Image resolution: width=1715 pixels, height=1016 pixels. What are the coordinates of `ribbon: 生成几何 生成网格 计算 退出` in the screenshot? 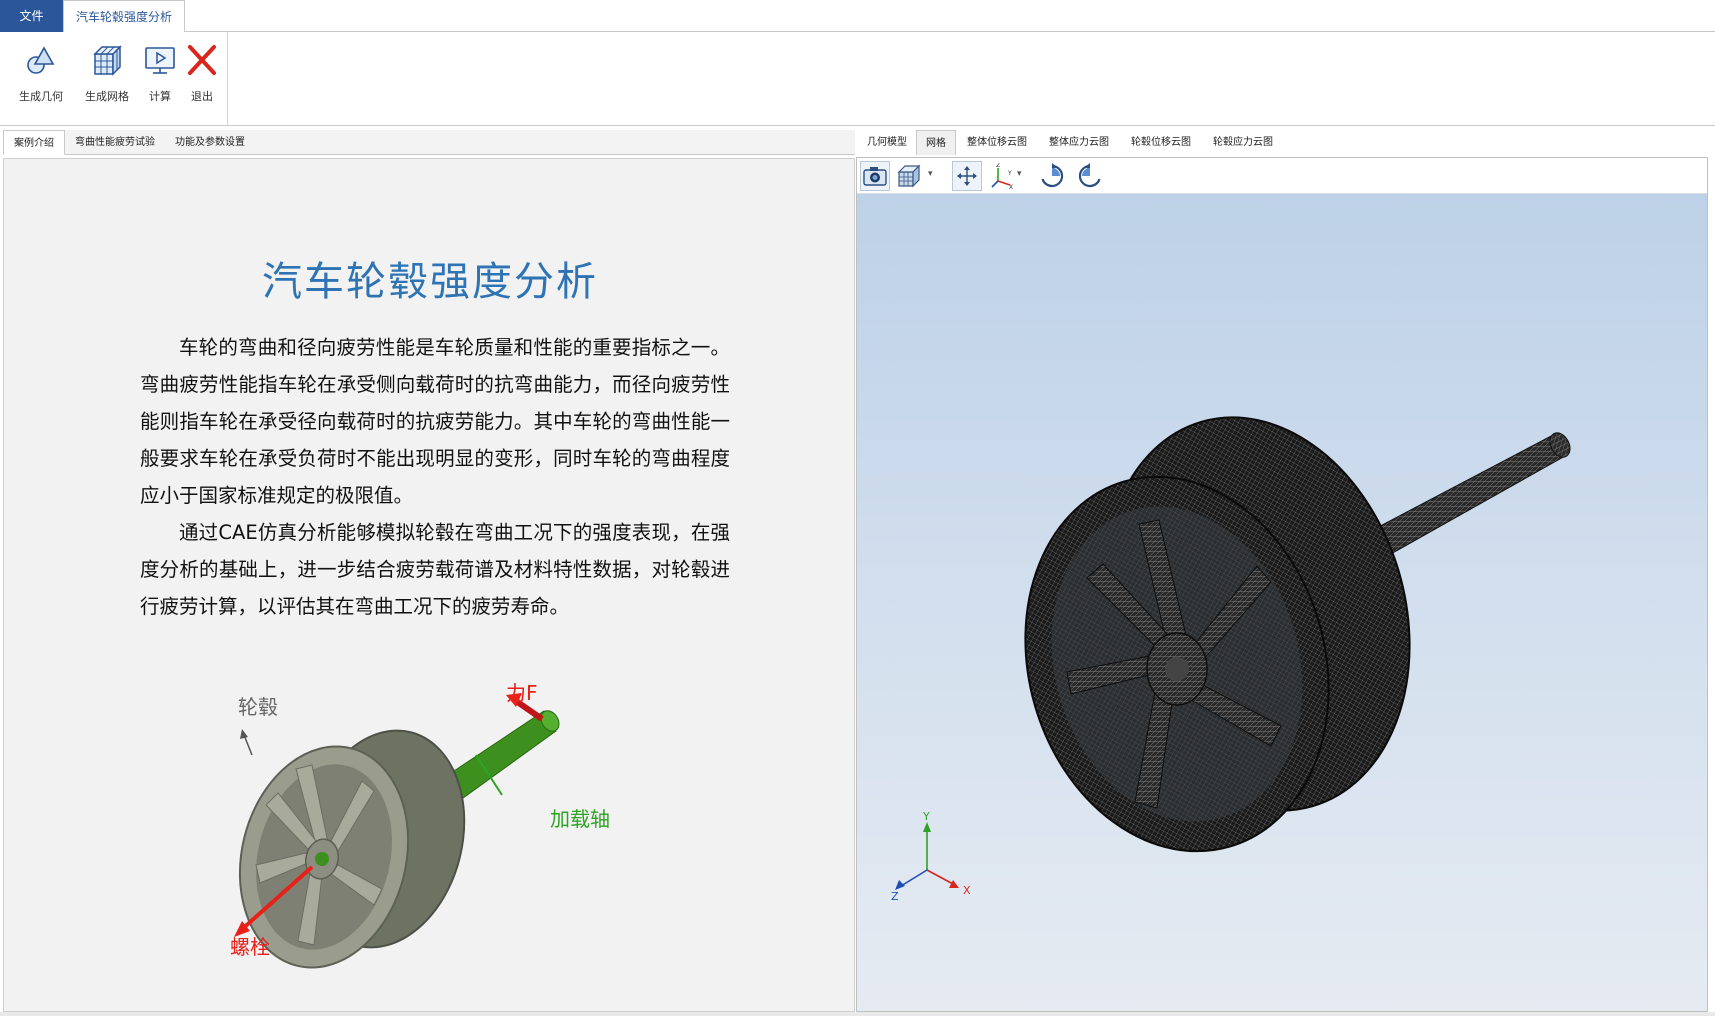 It's located at (857, 79).